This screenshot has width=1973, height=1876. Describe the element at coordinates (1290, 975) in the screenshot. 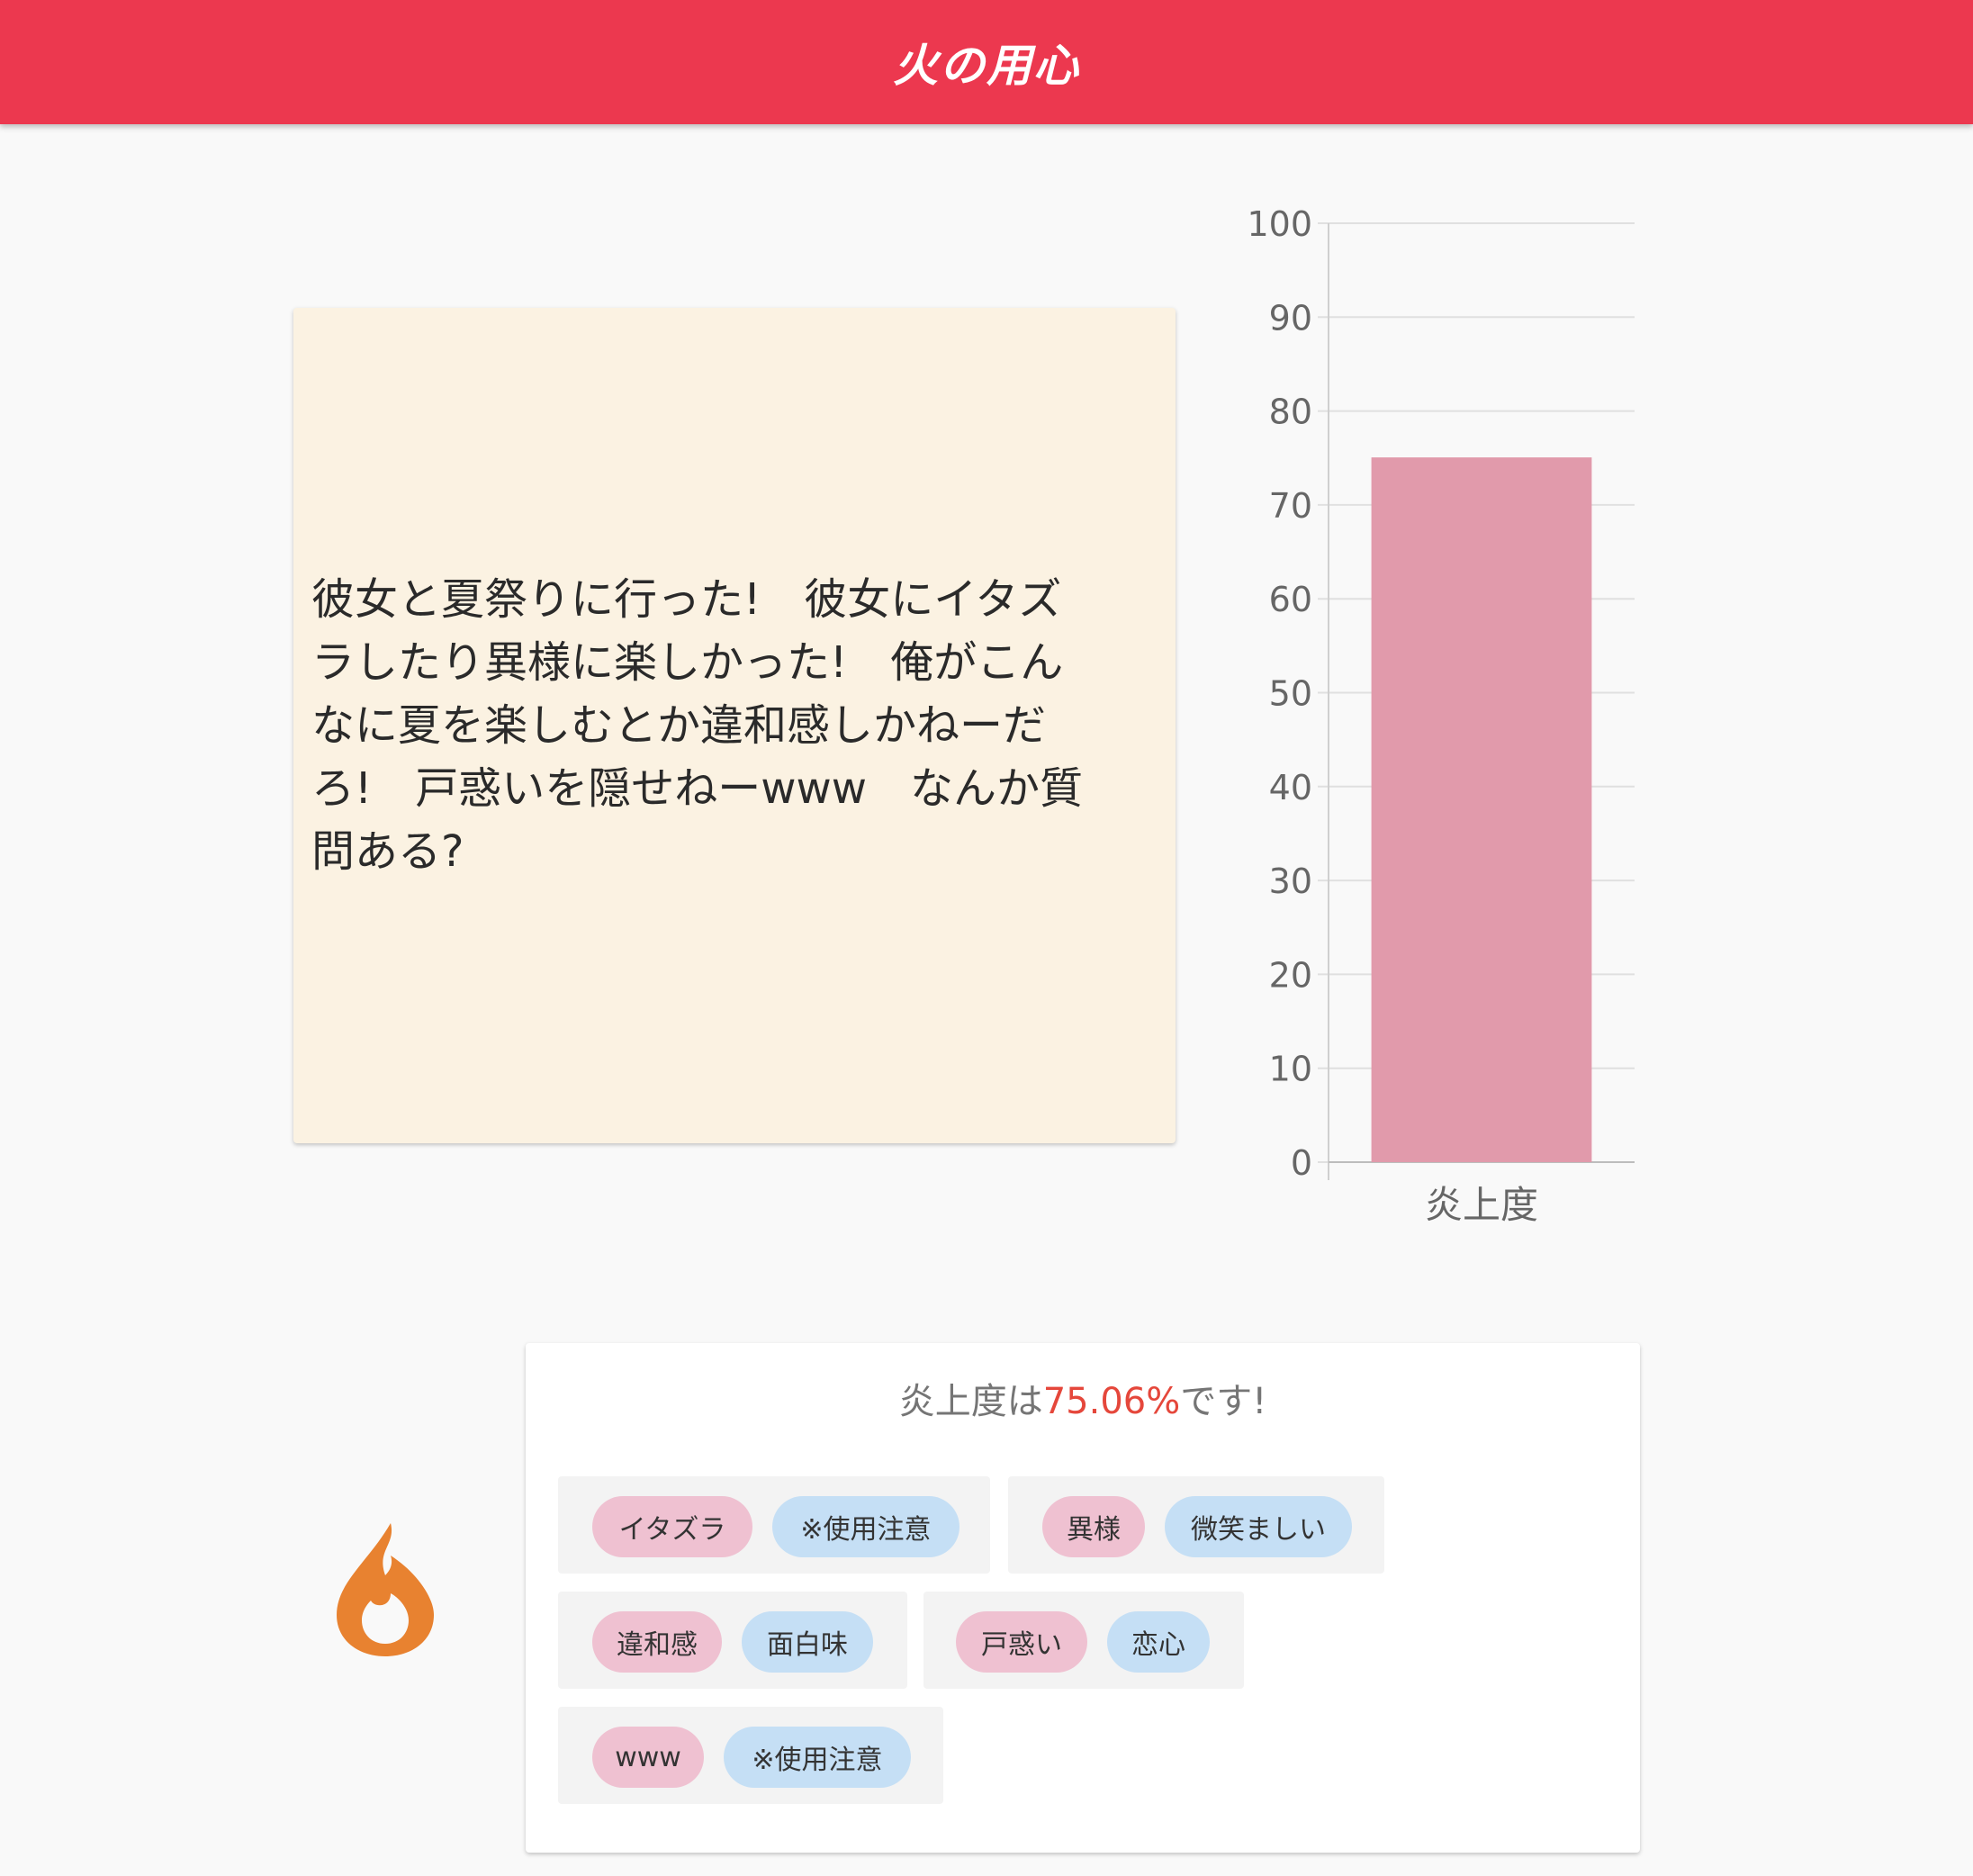

I see `y-tick-label: 20` at that location.